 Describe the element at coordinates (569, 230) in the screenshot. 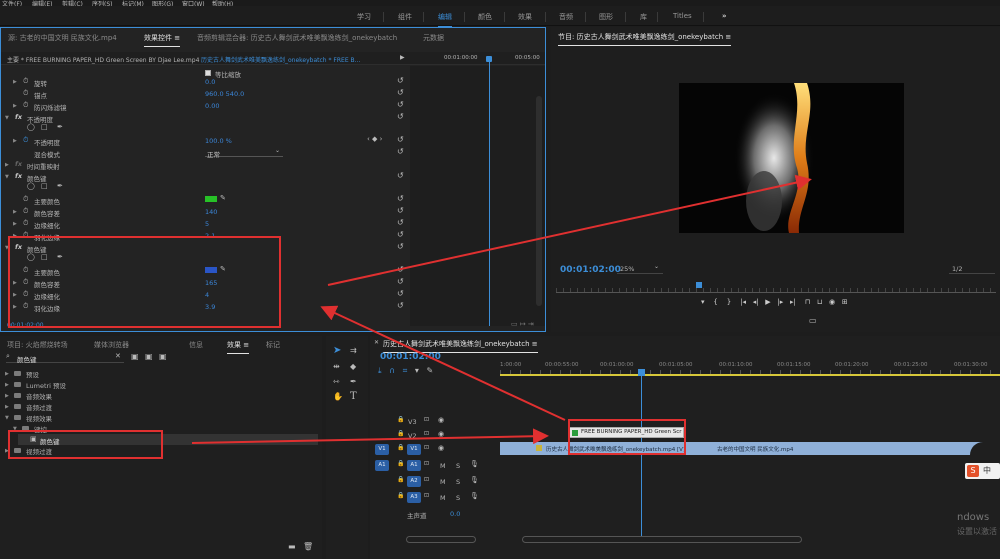

I see `arrow-to-program` at that location.